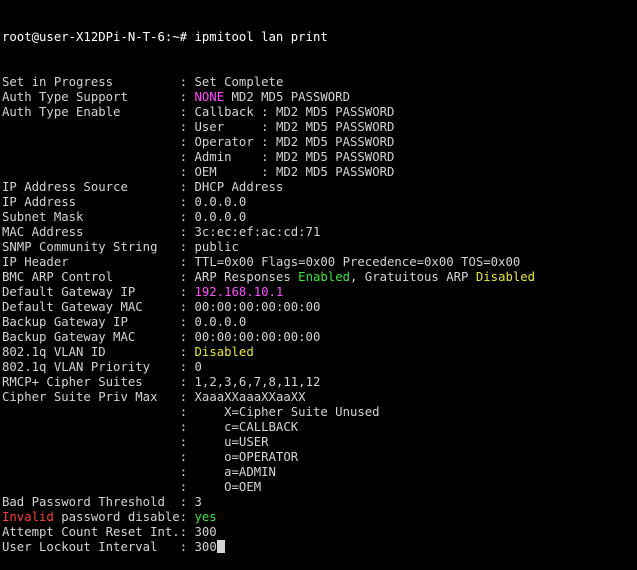  I want to click on output-row: Default Gateway MAC : 00:00:00:00:00:00, so click(319, 307).